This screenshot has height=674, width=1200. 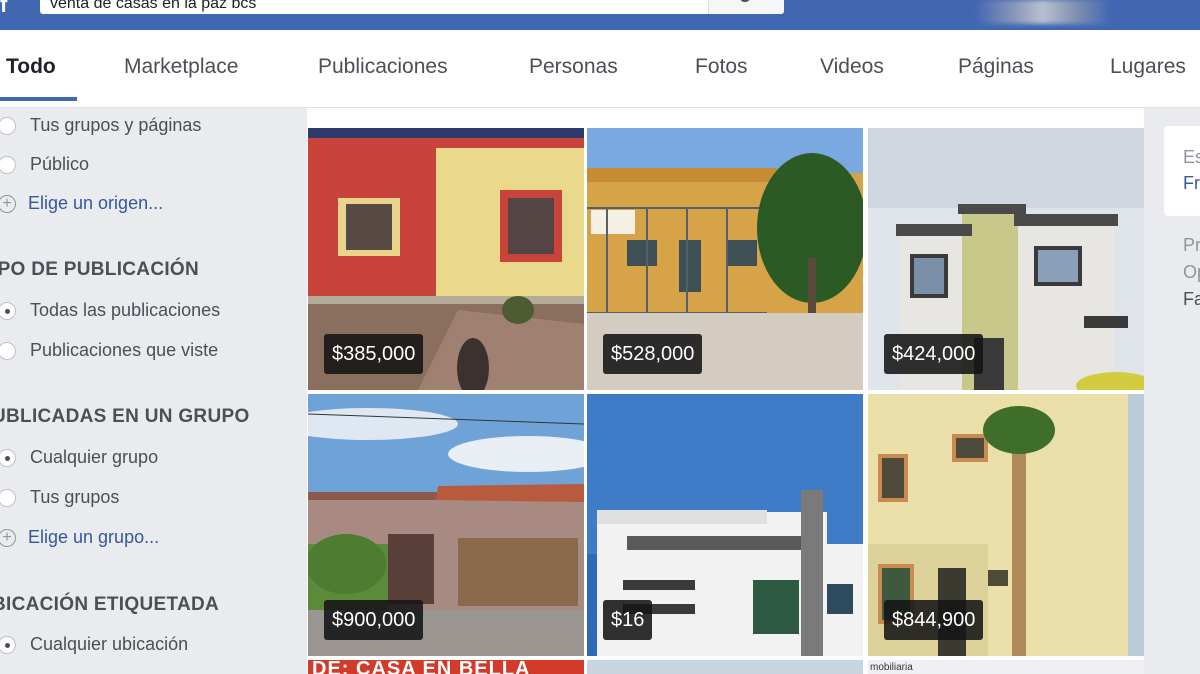 I want to click on tab-todo: Todo, so click(x=31, y=67).